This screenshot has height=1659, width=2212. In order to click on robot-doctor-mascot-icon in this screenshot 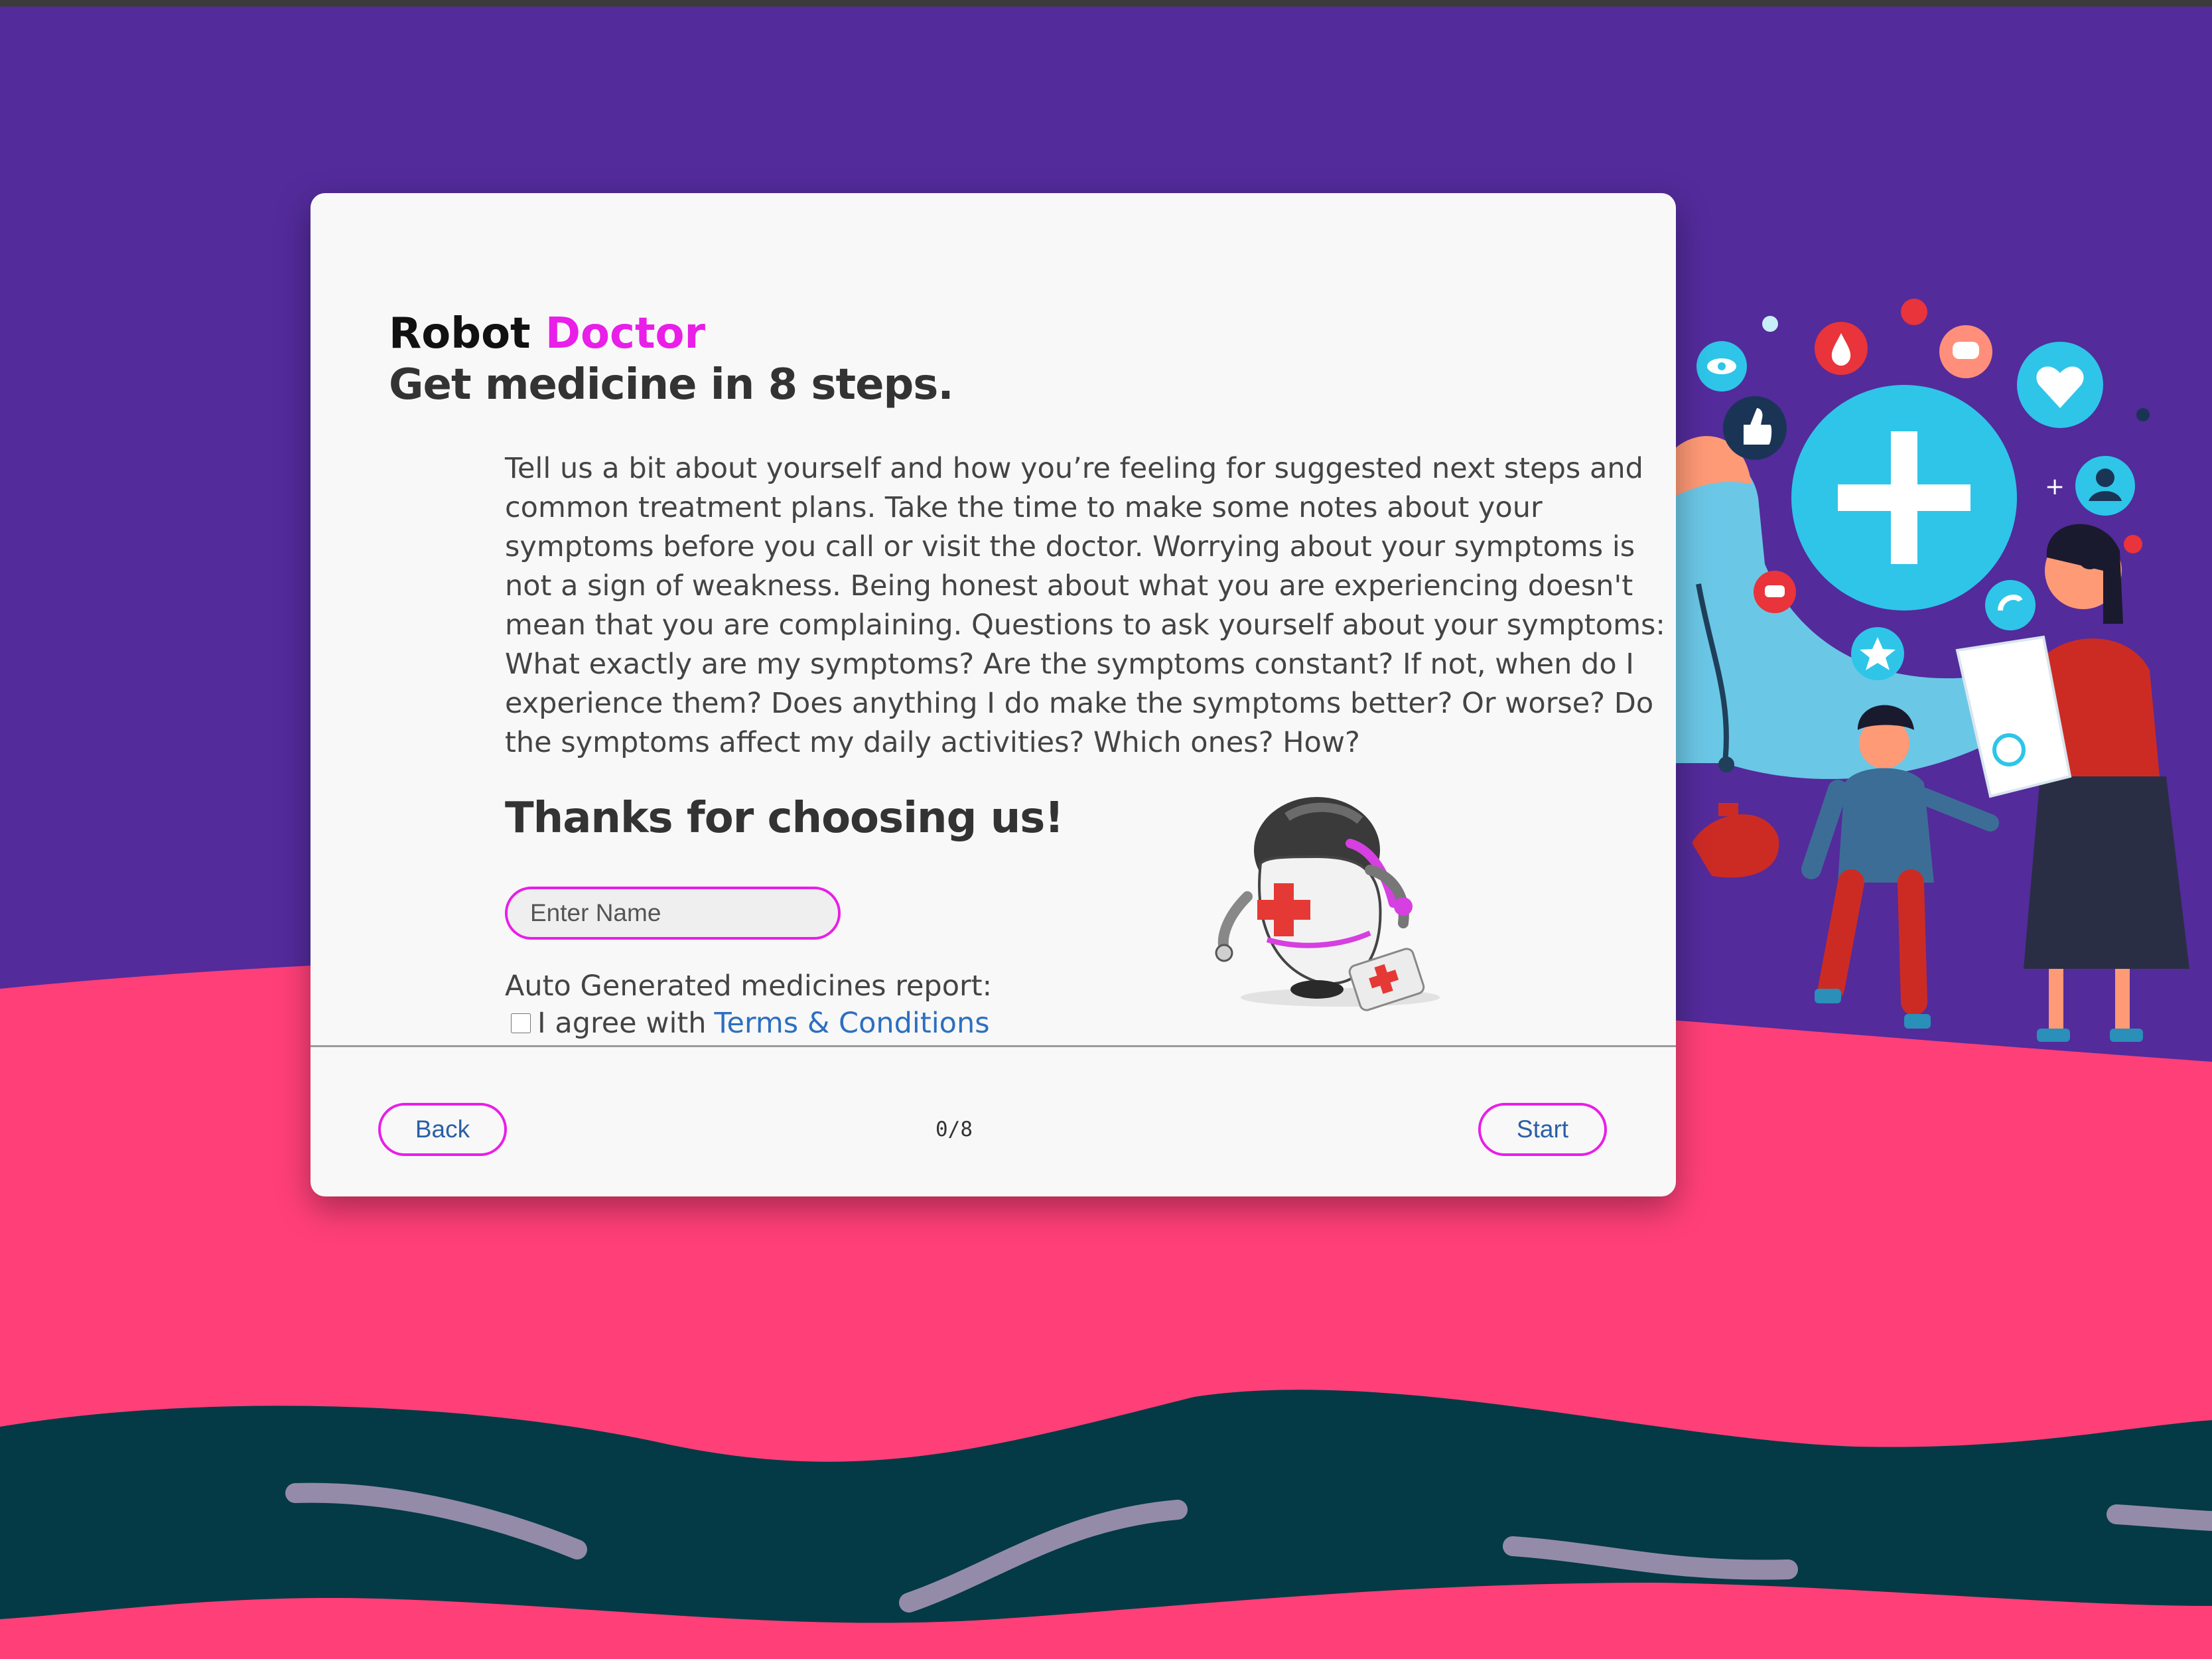, I will do `click(1327, 904)`.